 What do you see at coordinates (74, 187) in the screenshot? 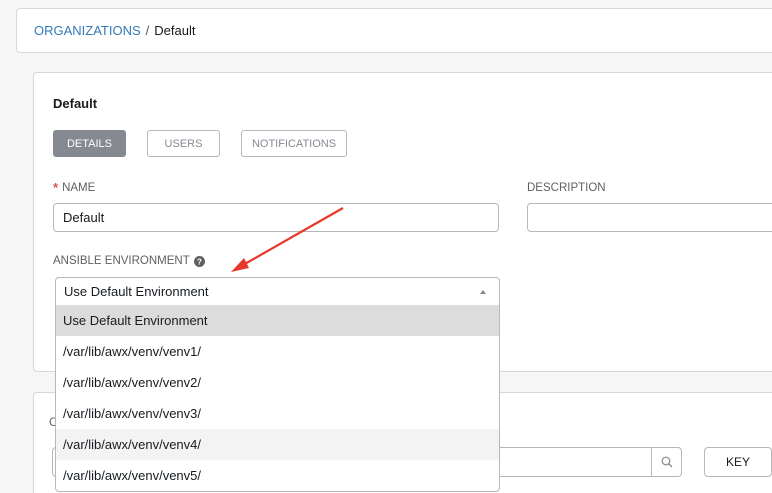
I see `name-label: * NAME` at bounding box center [74, 187].